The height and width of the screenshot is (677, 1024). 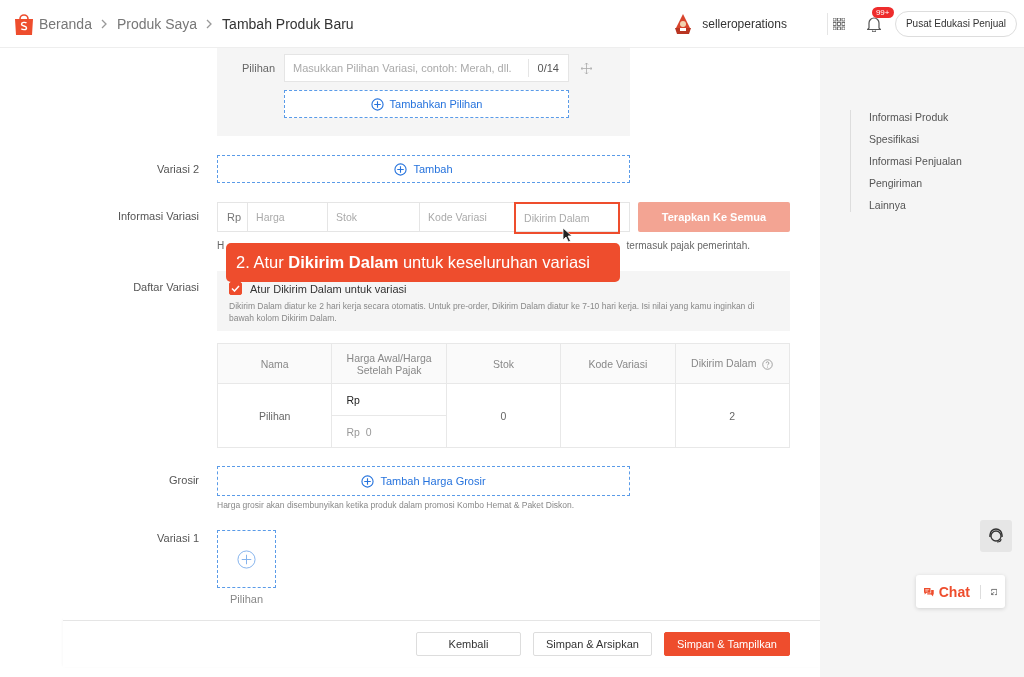 I want to click on notification-badge: 99+, so click(x=882, y=12).